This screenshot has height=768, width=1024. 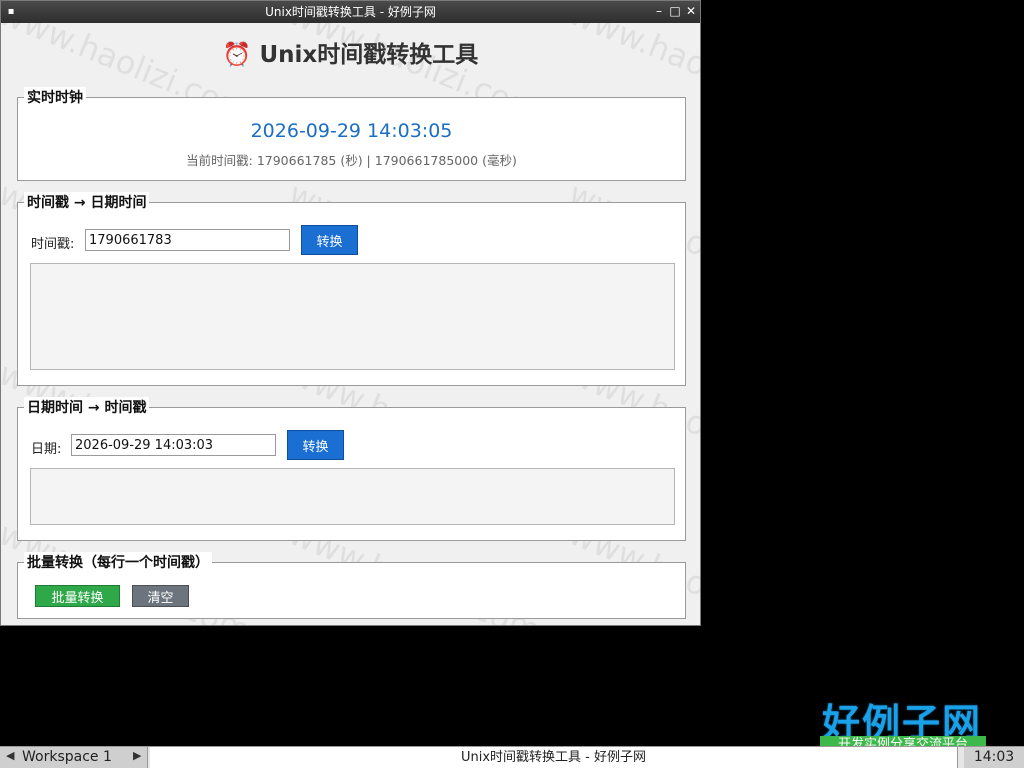 What do you see at coordinates (137, 755) in the screenshot?
I see `next-workspace-icon: ▶` at bounding box center [137, 755].